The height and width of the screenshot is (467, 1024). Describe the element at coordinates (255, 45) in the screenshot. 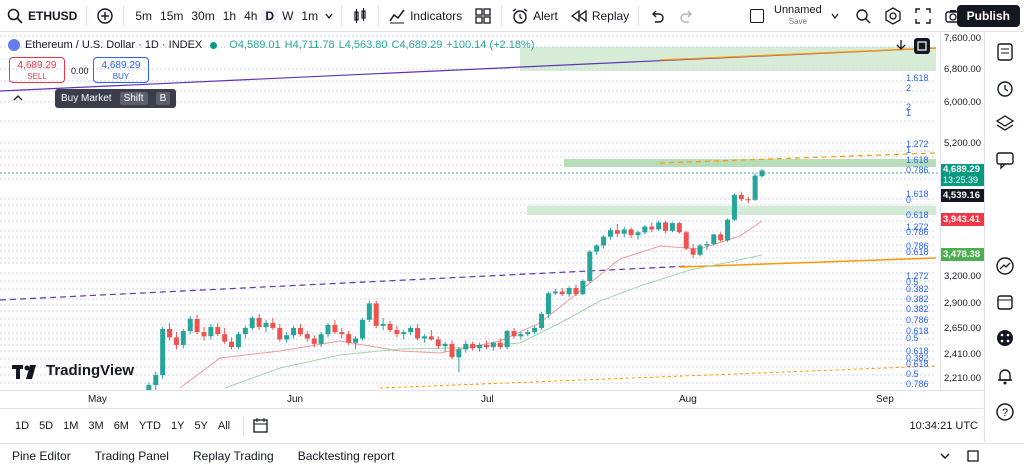

I see `legend-open: O4,589.01` at that location.